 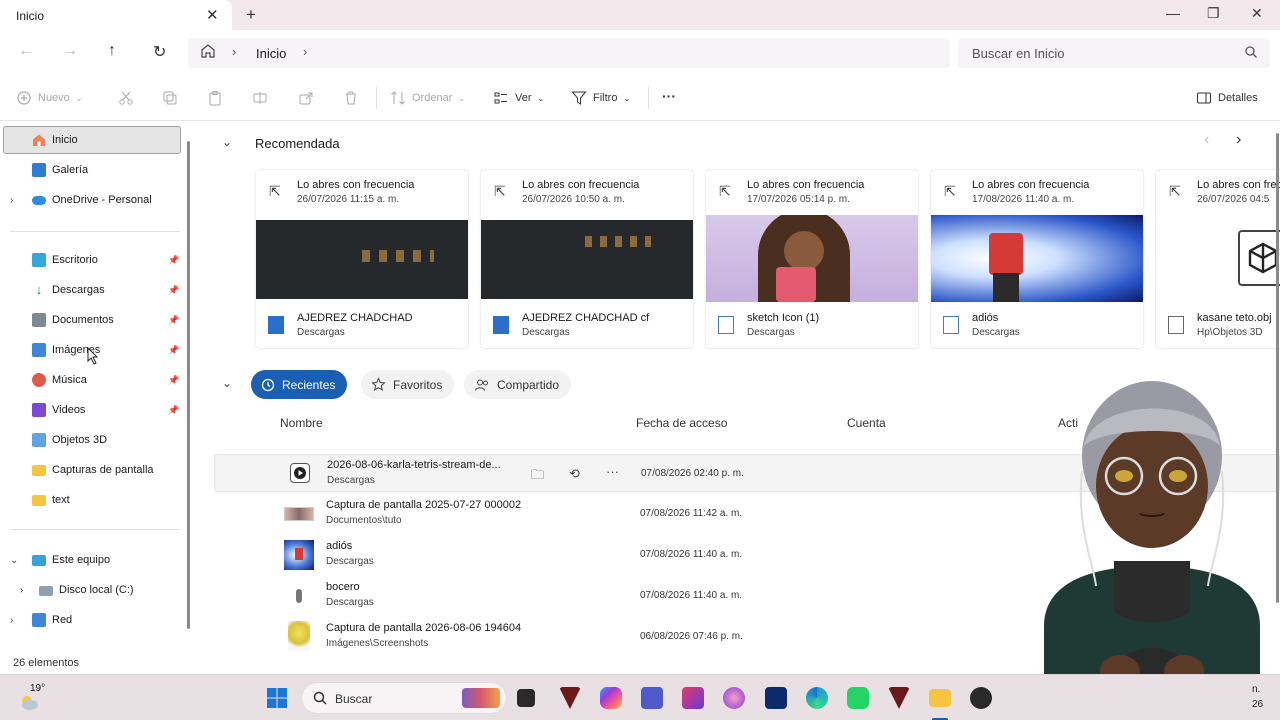 What do you see at coordinates (306, 98) in the screenshot?
I see `share-icon` at bounding box center [306, 98].